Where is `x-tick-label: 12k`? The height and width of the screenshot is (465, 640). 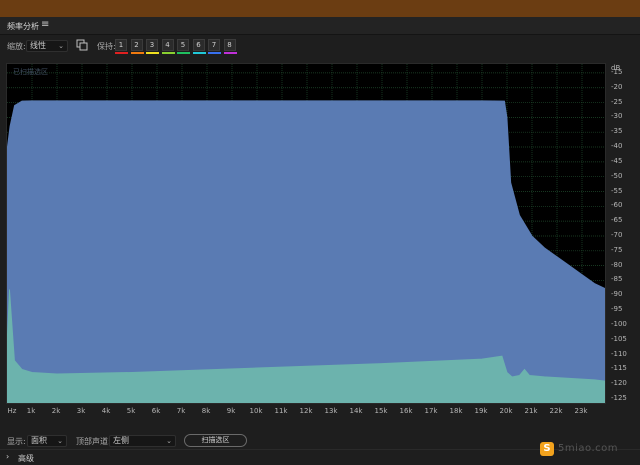 x-tick-label: 12k is located at coordinates (306, 411).